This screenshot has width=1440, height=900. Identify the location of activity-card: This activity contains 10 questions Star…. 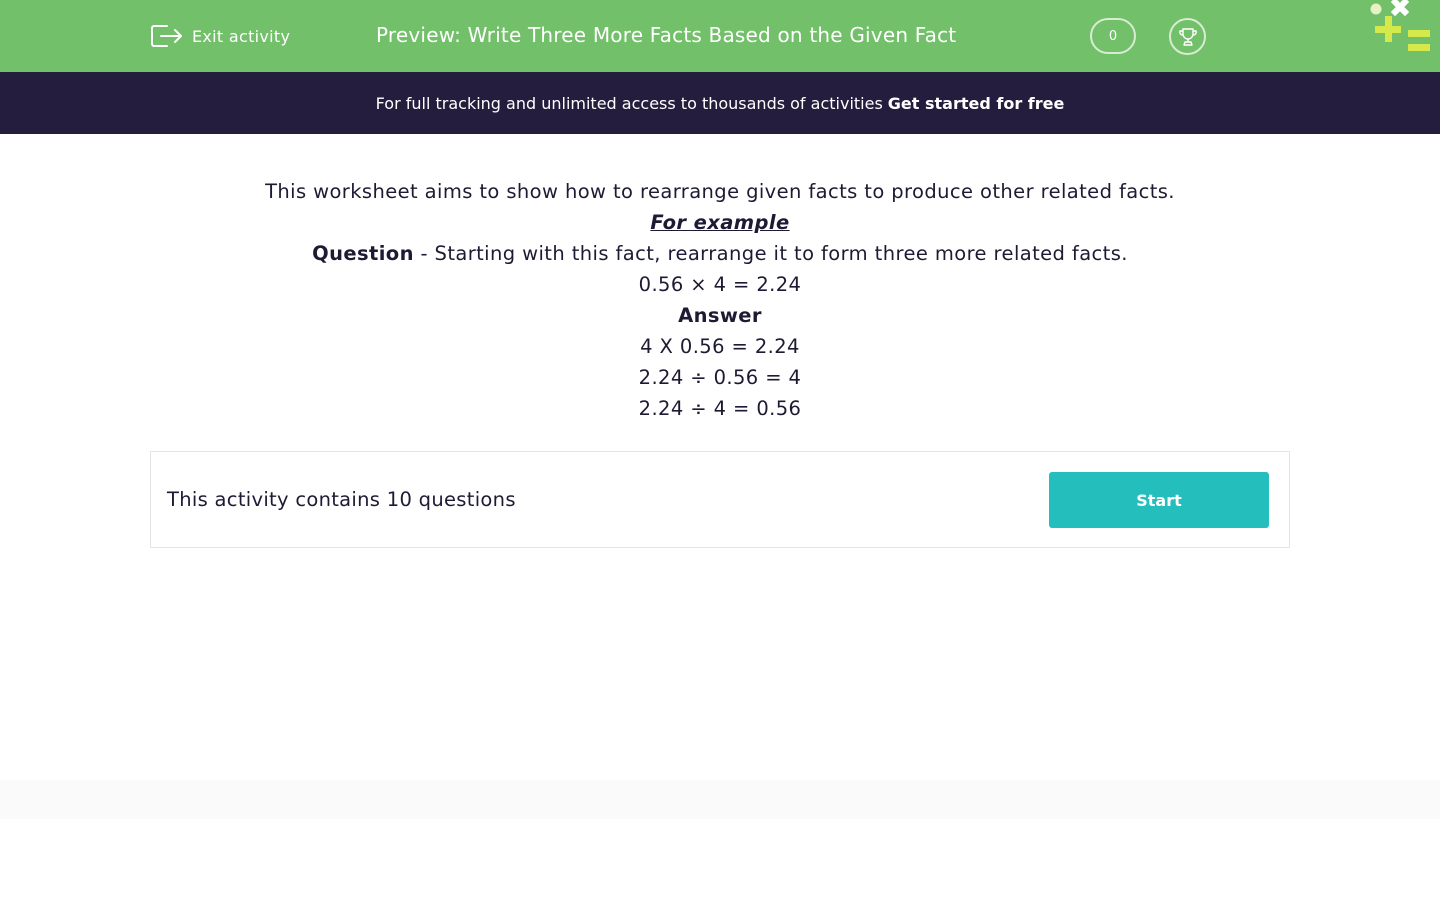
(720, 499).